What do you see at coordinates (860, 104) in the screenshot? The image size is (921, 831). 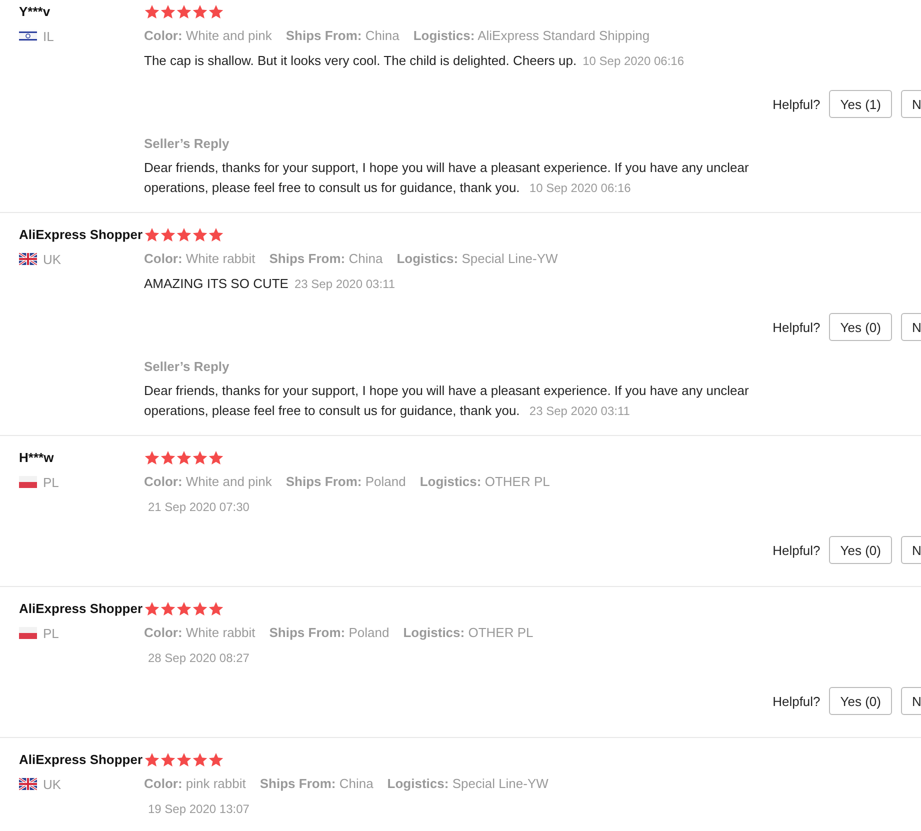 I see `yes-button: Yes (1)` at bounding box center [860, 104].